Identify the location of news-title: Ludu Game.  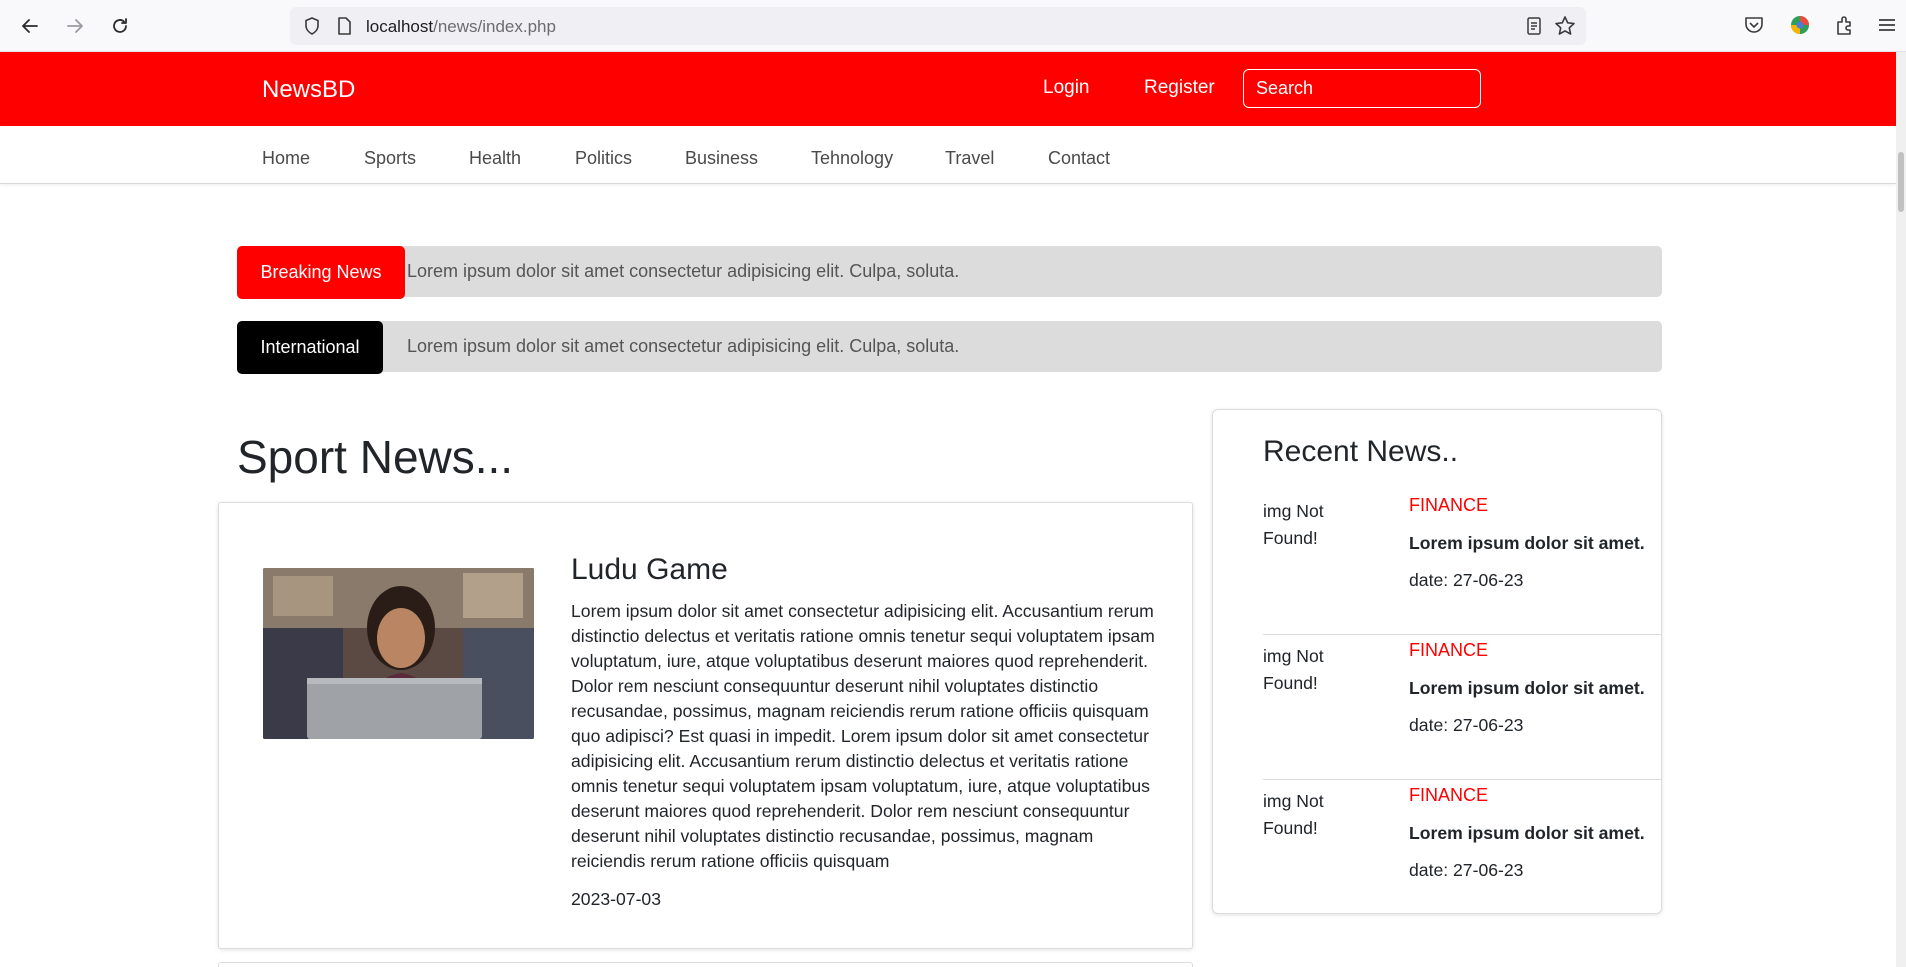
(649, 570).